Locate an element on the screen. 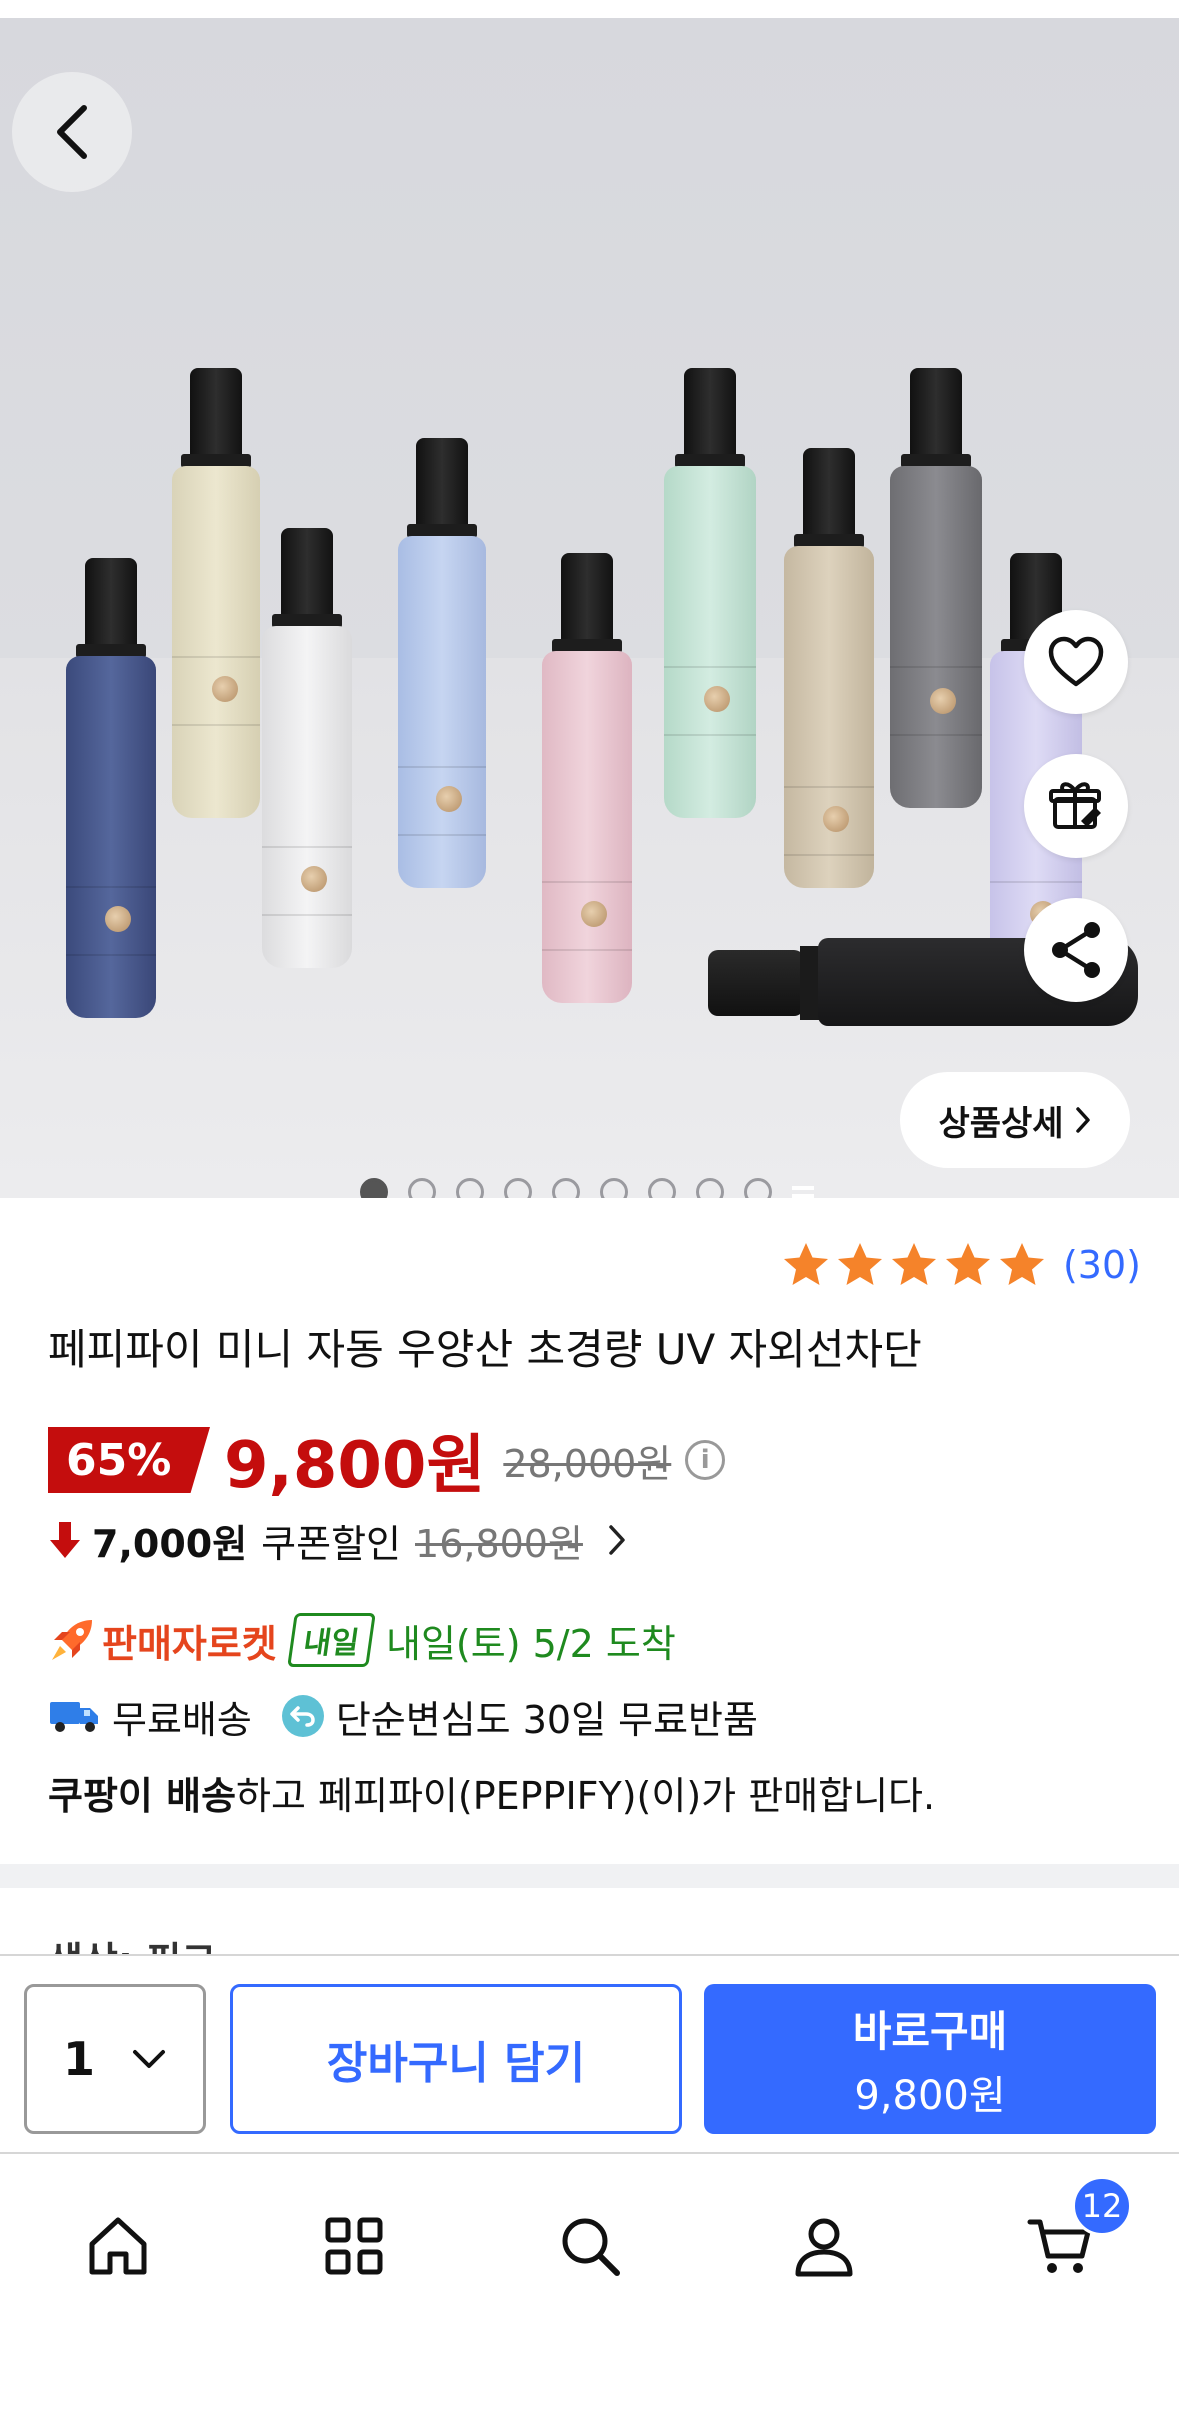  chevron-left-icon is located at coordinates (72, 132).